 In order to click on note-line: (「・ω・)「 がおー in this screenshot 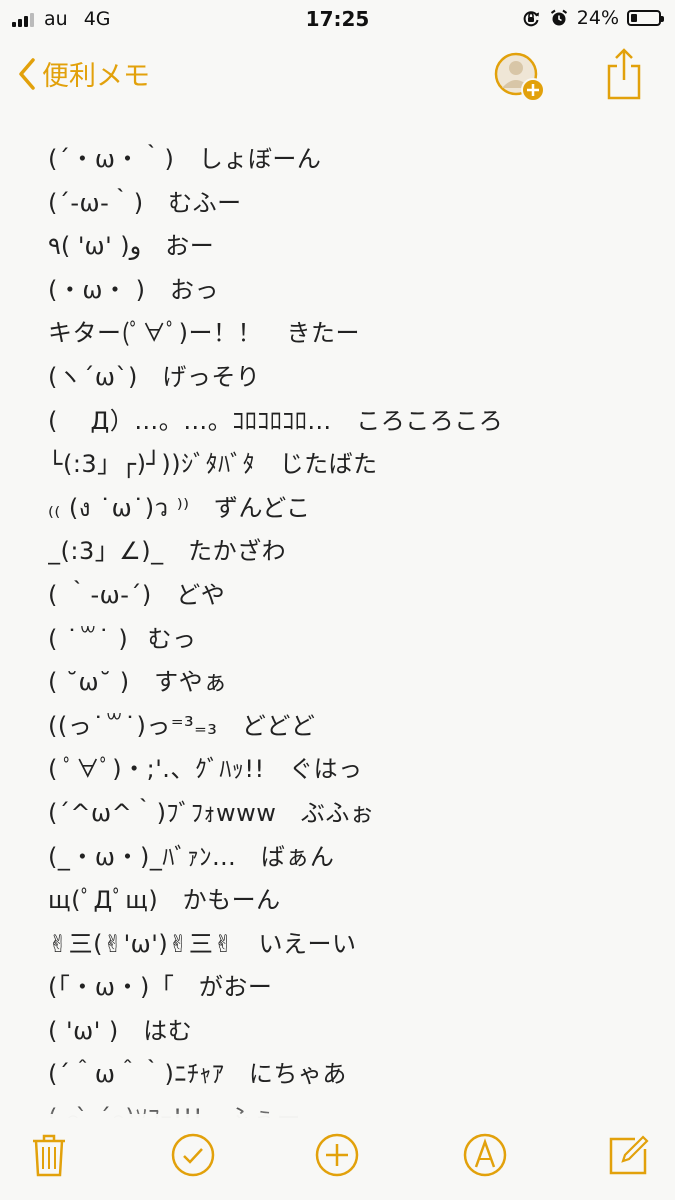, I will do `click(160, 987)`.